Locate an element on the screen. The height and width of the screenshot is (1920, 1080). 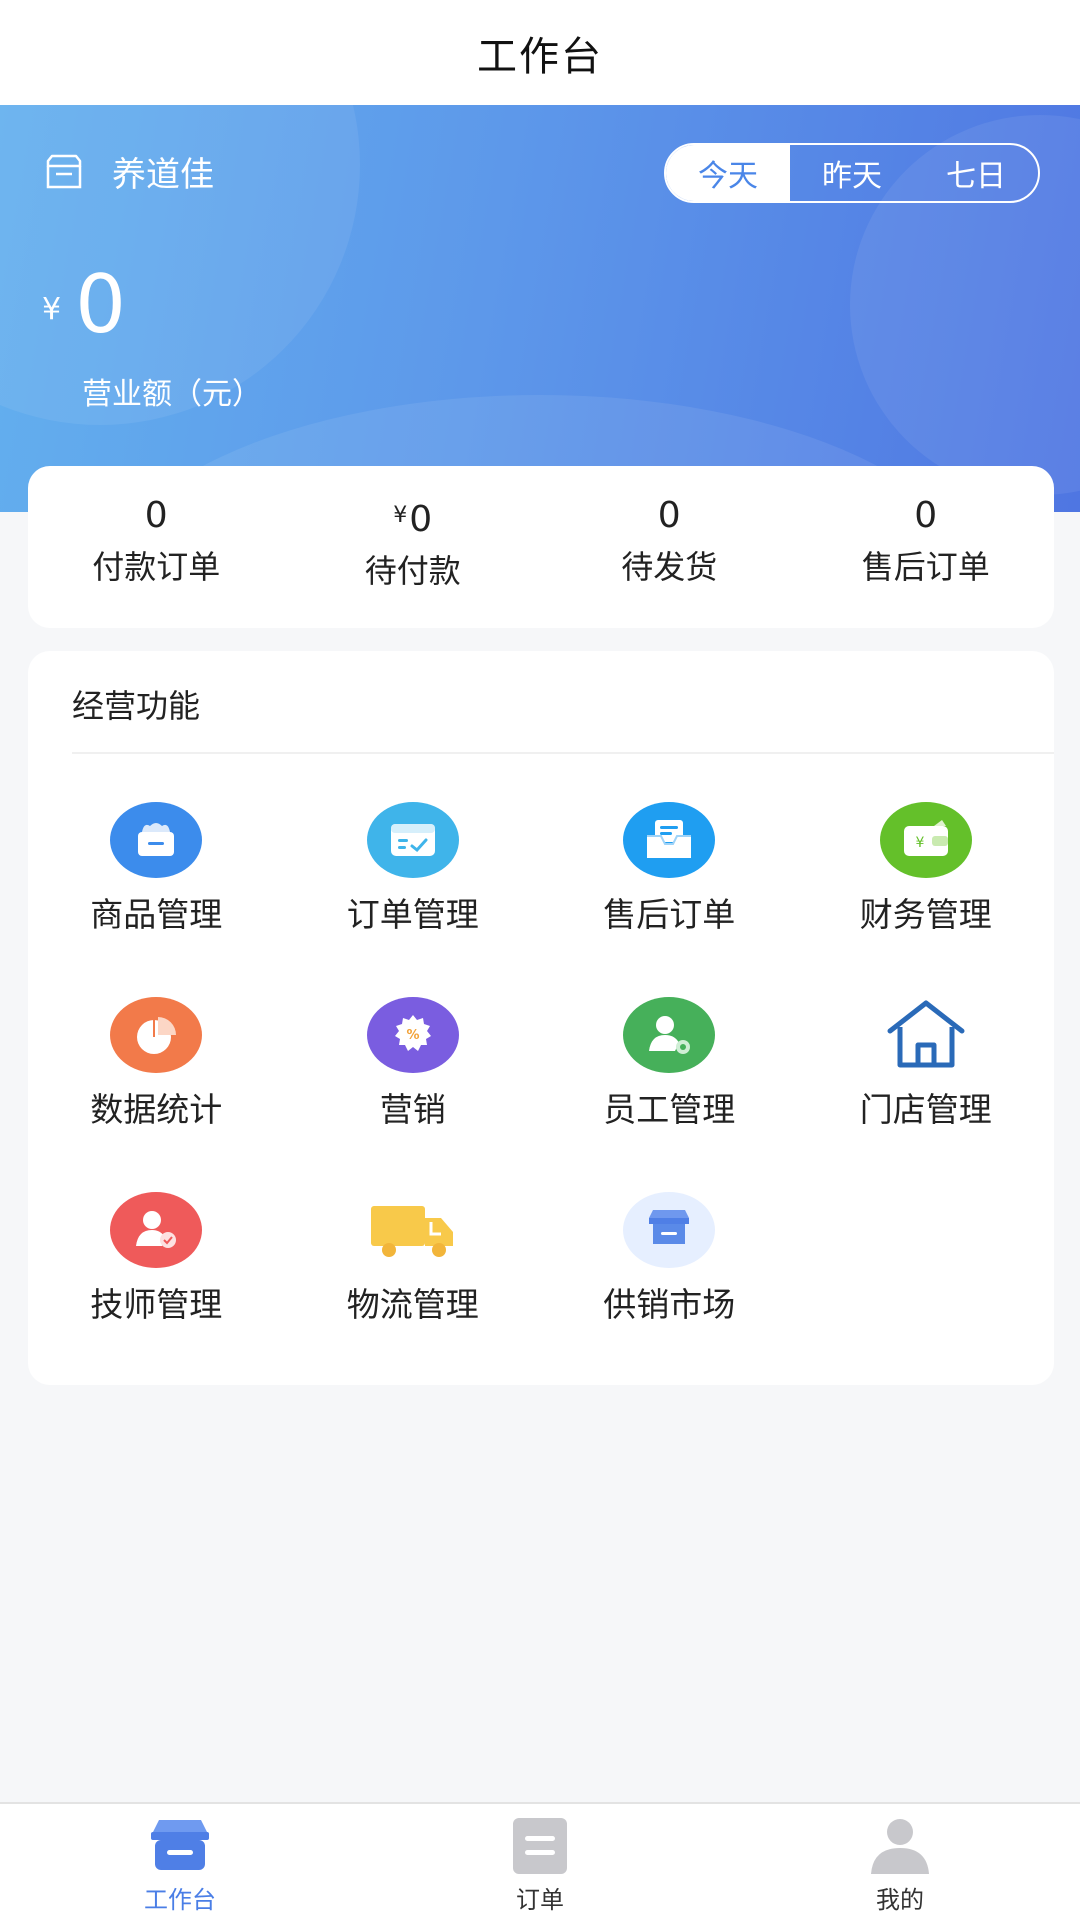
revenue-label: 营业额（元） is located at coordinates (172, 394).